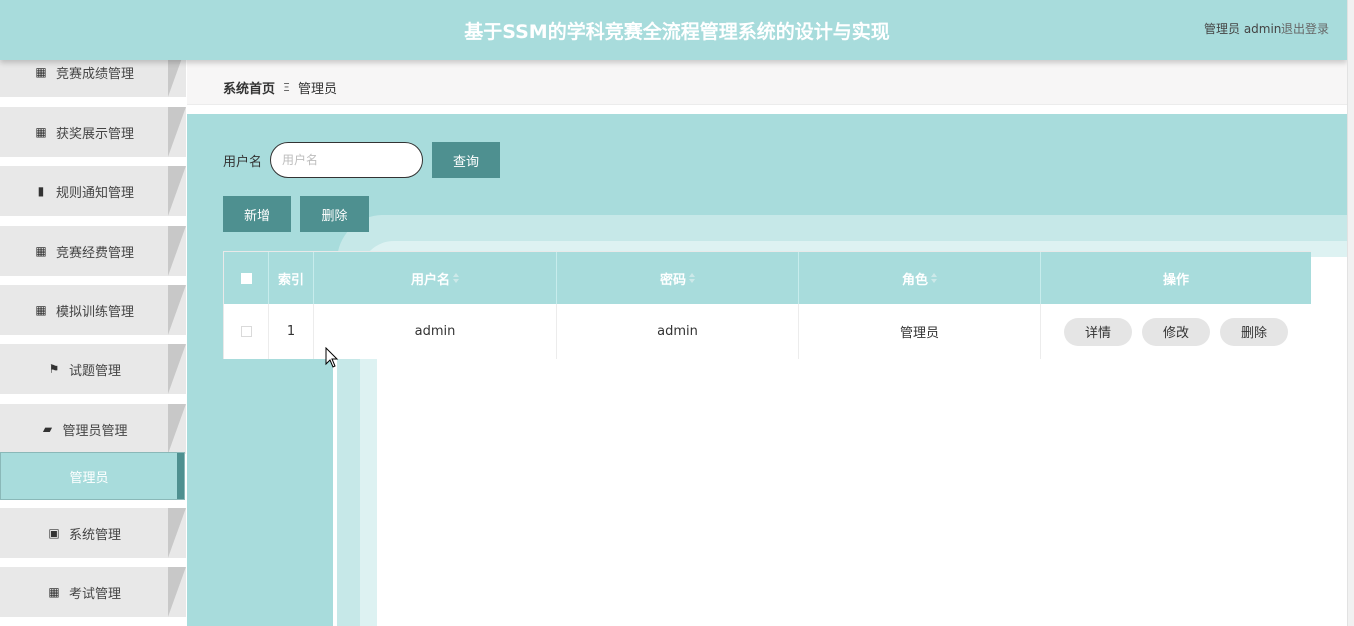 This screenshot has width=1354, height=626. I want to click on sidebar-item-awards: ▦ 获奖展示管理, so click(93, 132).